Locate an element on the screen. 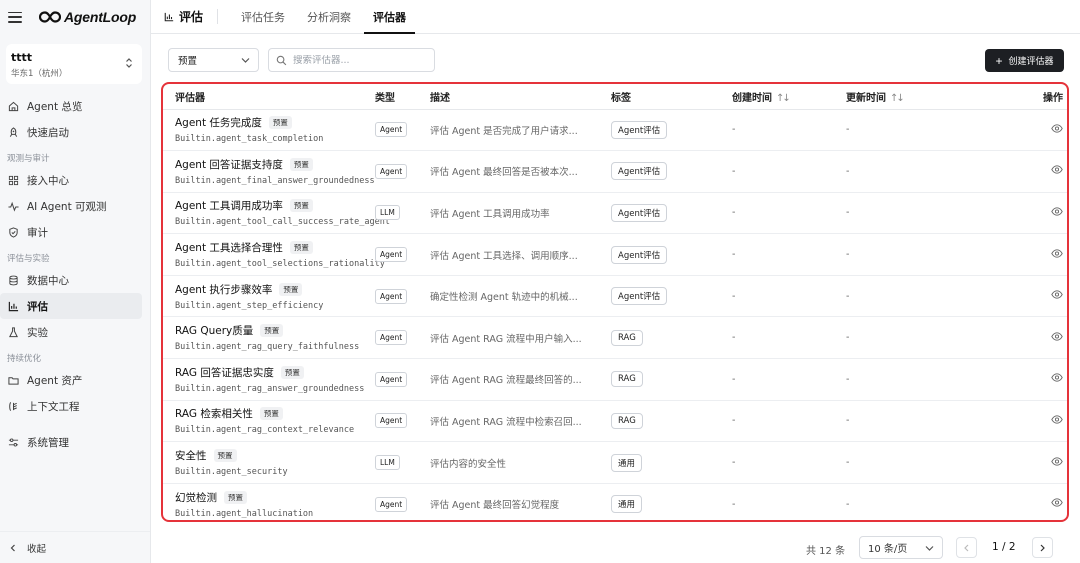 This screenshot has height=563, width=1080. evaluator-name: Agent 任务完成度 is located at coordinates (218, 122).